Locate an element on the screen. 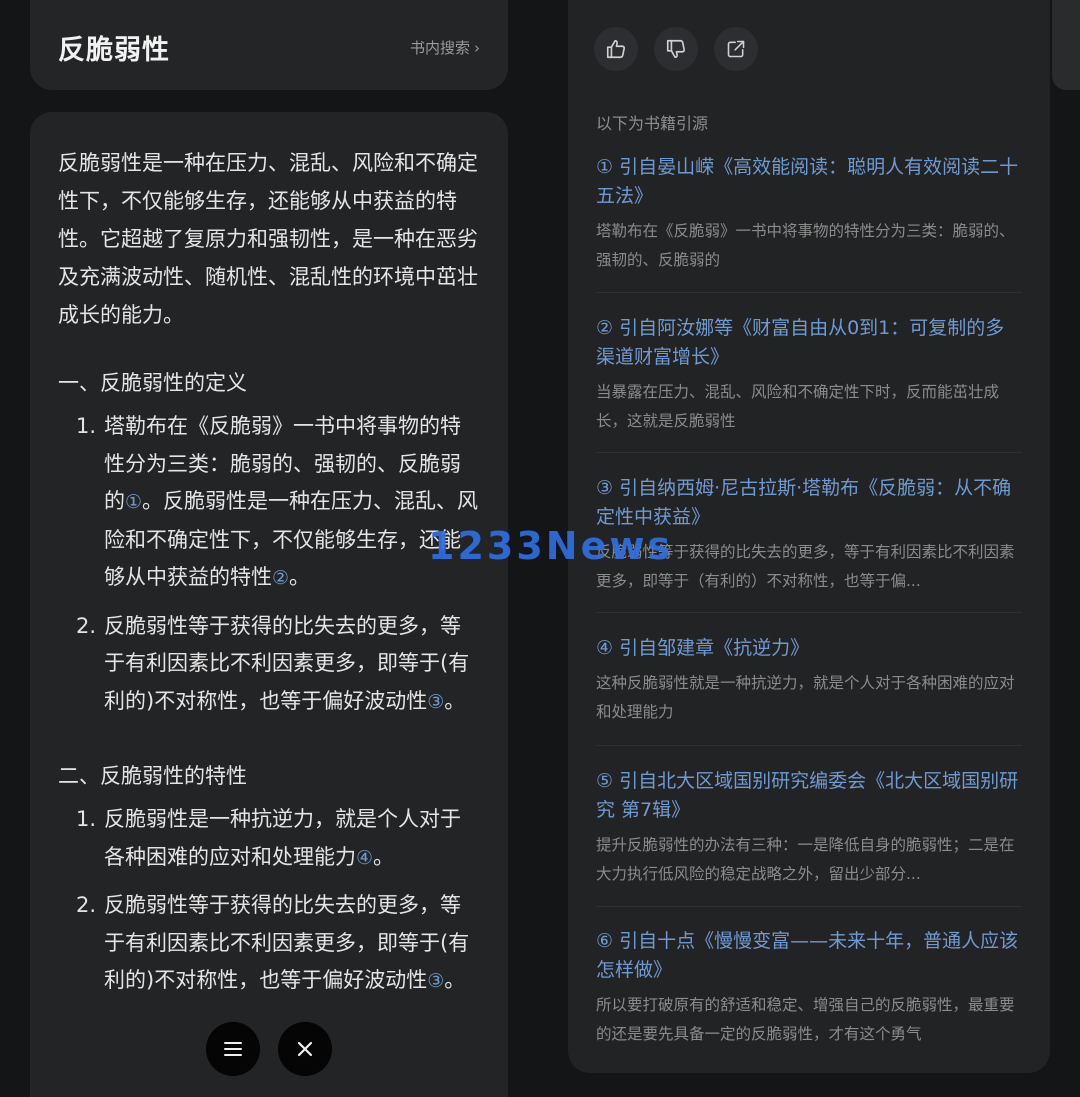  source-snippet: 塔勒布在《反脆弱》一书中将事物的特性分为三类：脆弱的、强韧的、反脆弱的 is located at coordinates (805, 245).